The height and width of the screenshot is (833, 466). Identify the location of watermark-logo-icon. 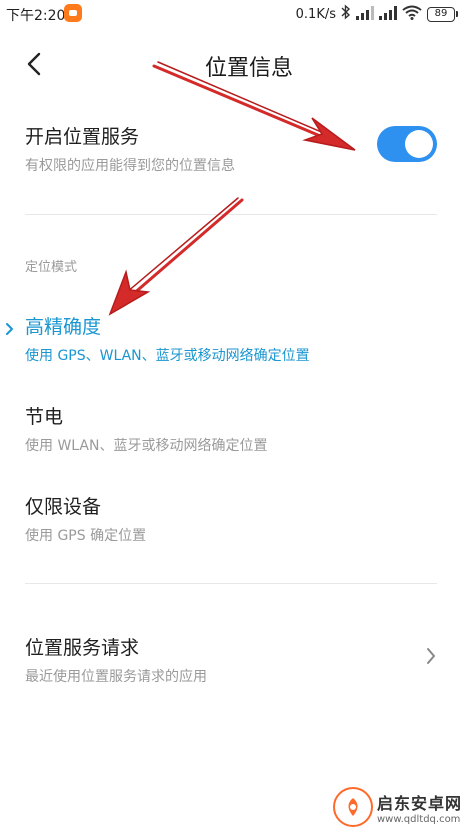
(353, 807).